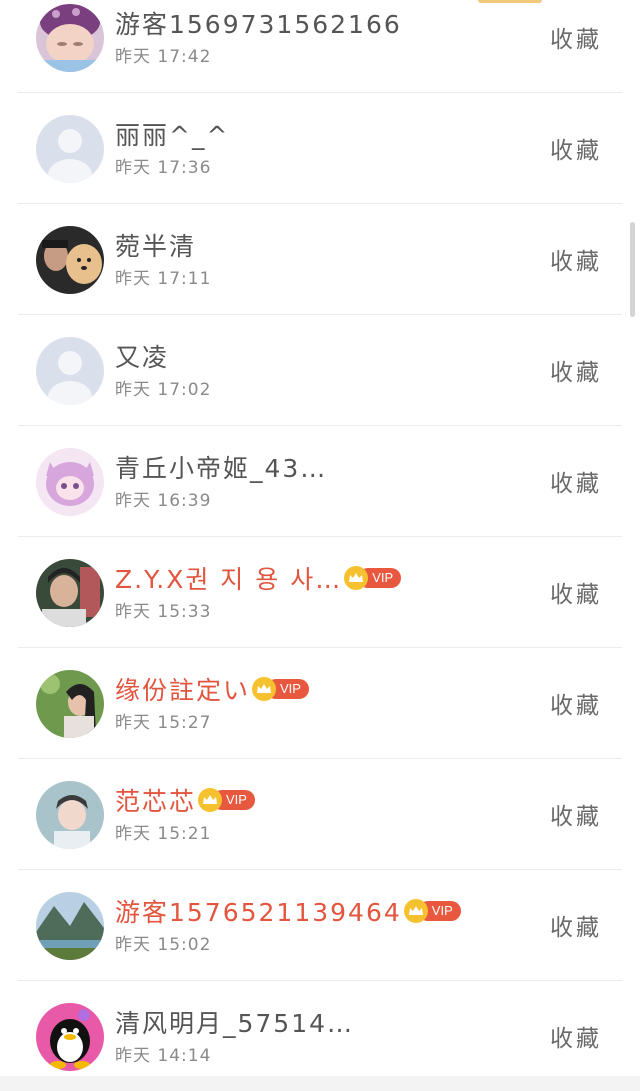 The image size is (640, 1091). What do you see at coordinates (163, 279) in the screenshot?
I see `visit-time: 昨天 17:11` at bounding box center [163, 279].